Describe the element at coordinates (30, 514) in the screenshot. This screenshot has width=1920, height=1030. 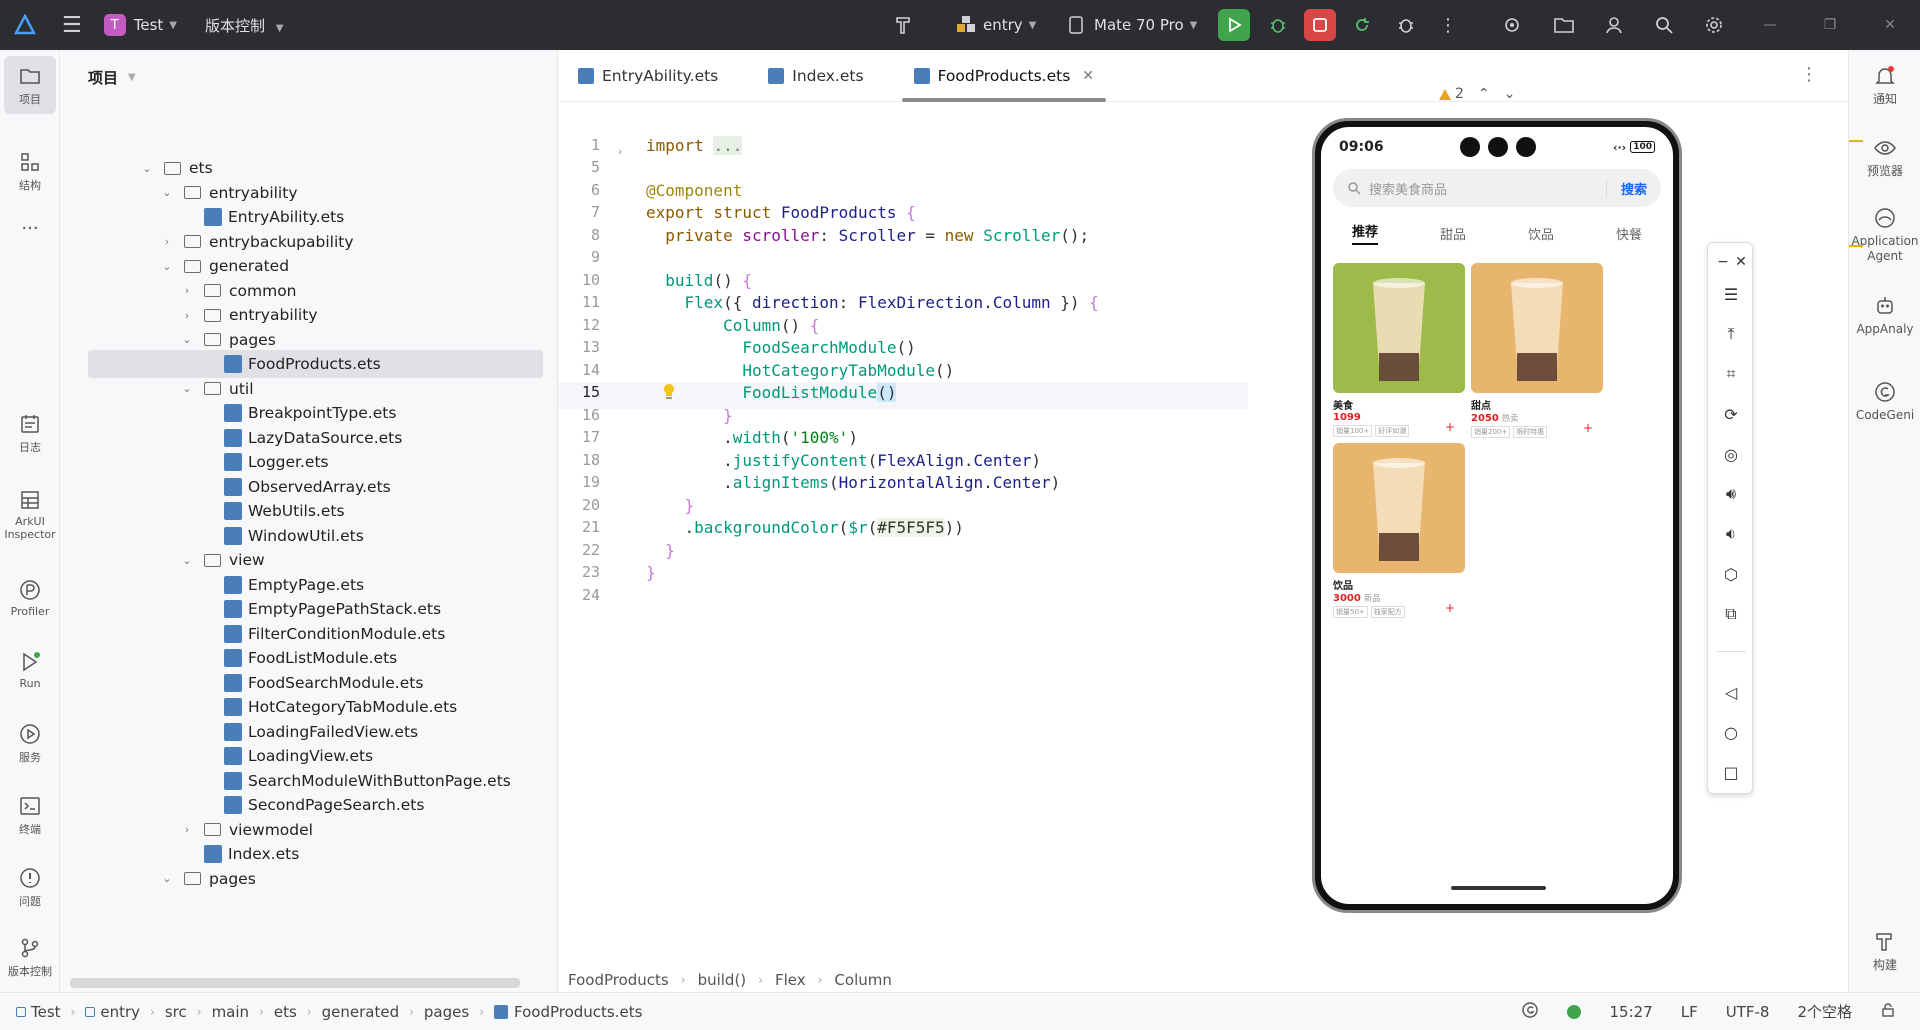
I see `tool-arkui-inspector: ArkUI Inspector` at that location.